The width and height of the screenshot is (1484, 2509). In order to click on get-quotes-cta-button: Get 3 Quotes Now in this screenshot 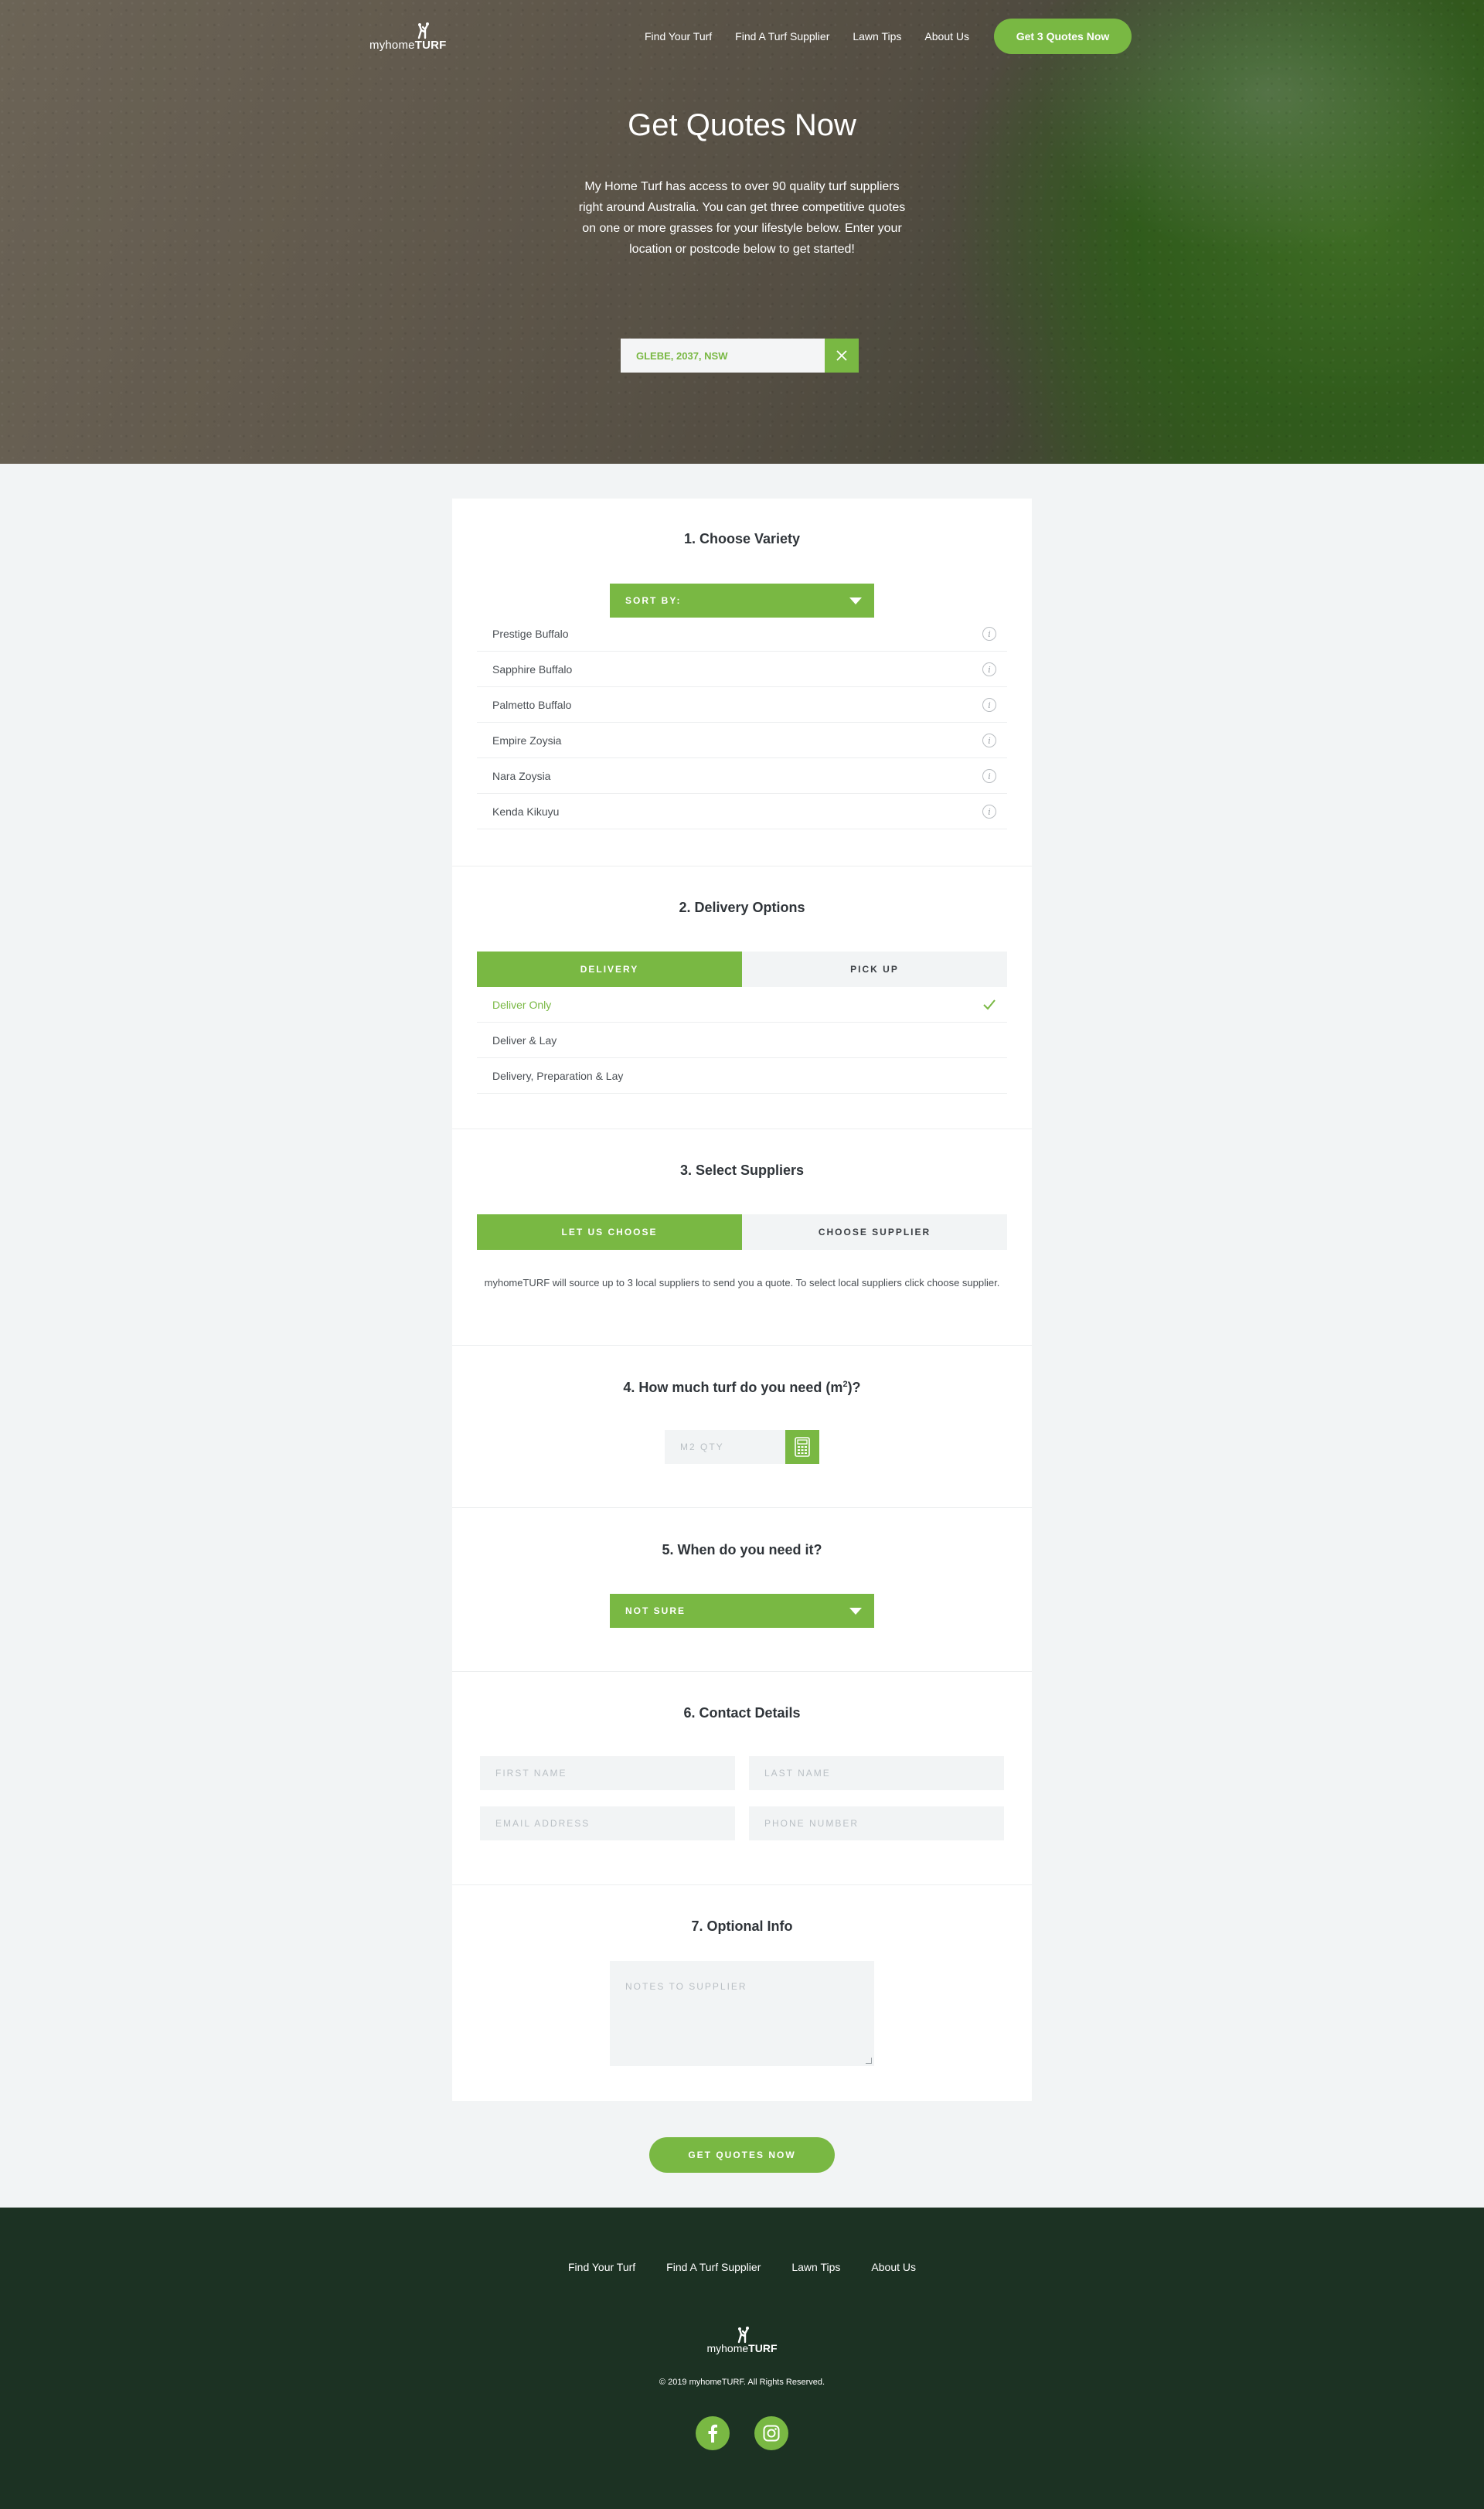, I will do `click(1063, 36)`.